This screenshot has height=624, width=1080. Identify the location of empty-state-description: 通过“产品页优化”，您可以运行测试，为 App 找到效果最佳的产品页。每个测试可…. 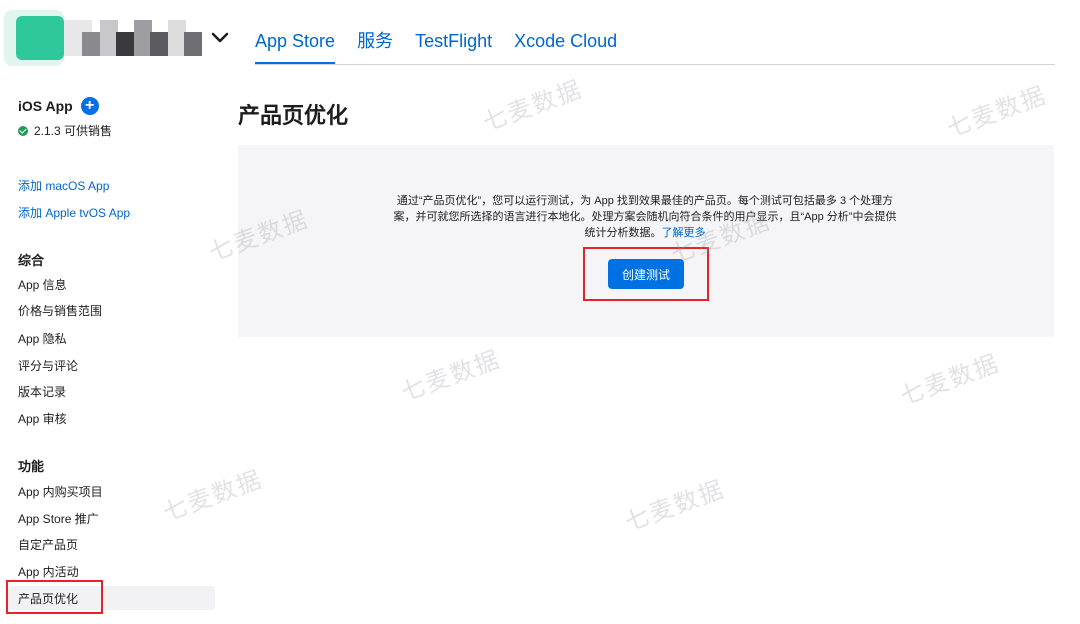
(645, 217).